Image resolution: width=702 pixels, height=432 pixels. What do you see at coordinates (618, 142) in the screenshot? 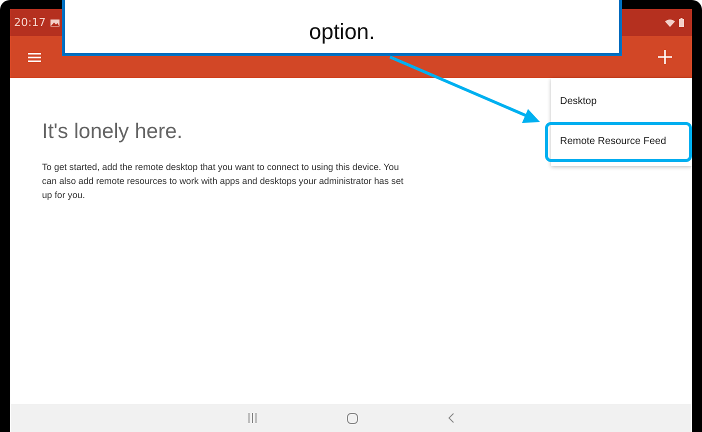
I see `menu-item: Remote Resource Feed` at bounding box center [618, 142].